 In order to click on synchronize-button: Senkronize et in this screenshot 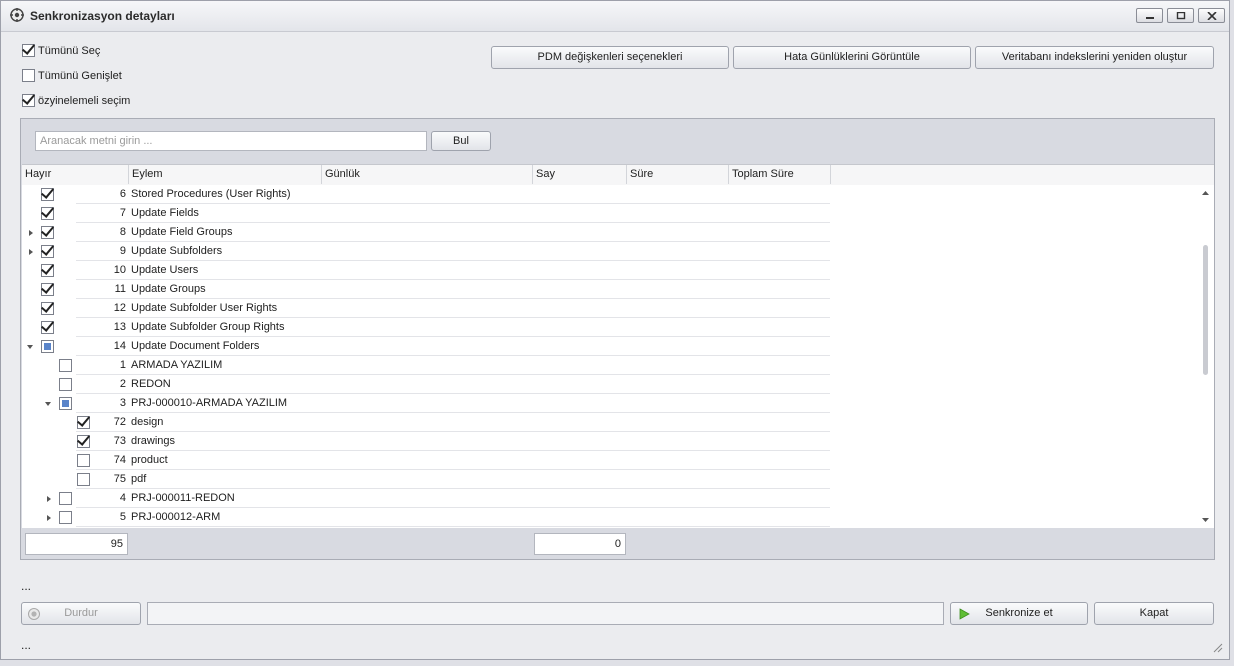, I will do `click(1019, 613)`.